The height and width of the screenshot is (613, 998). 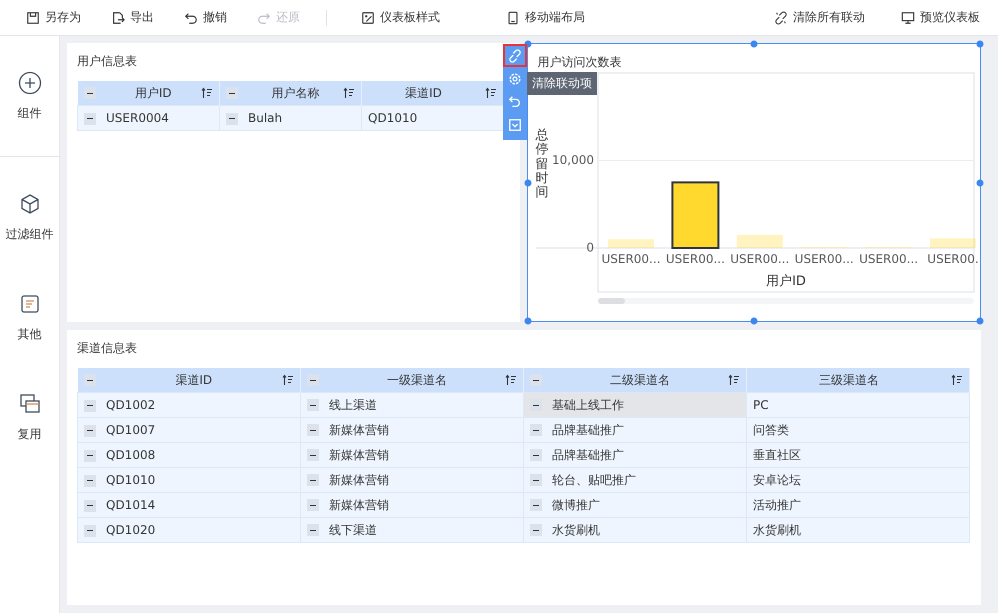 What do you see at coordinates (29, 417) in the screenshot?
I see `sidebar-item: 复用` at bounding box center [29, 417].